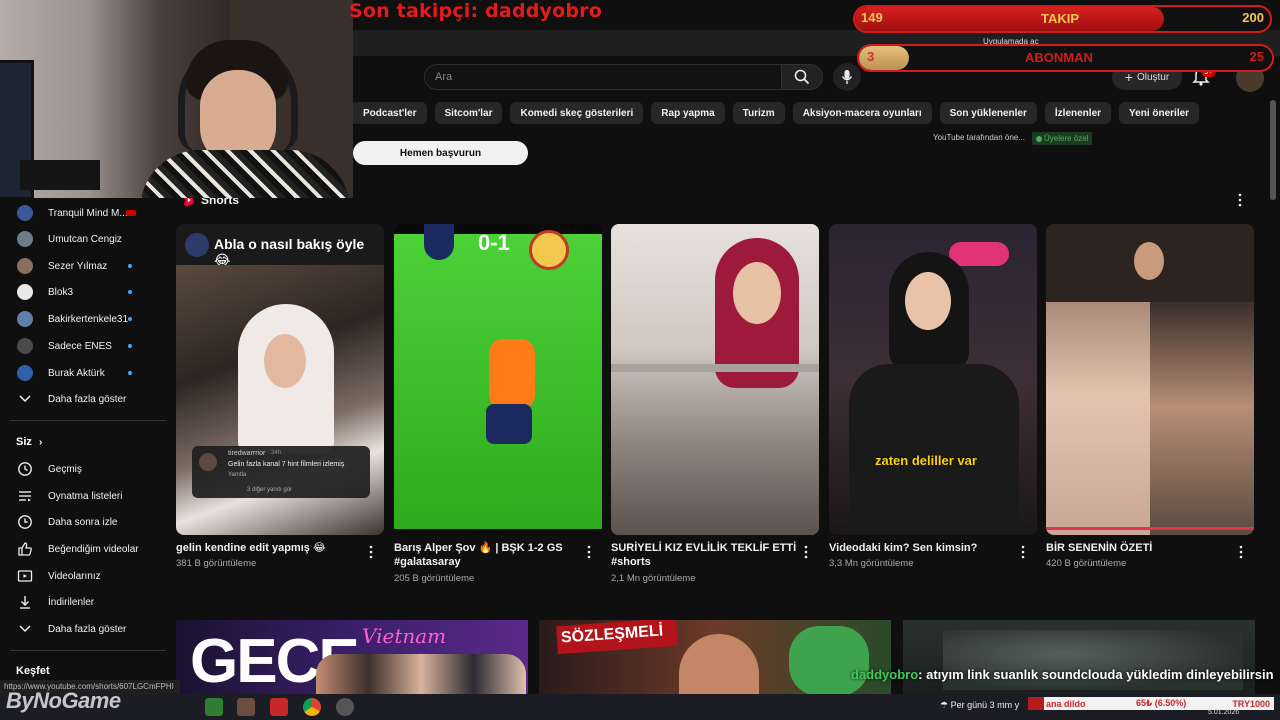 This screenshot has width=1280, height=720. I want to click on sidebar-sub-sadece-enes: Sadece ENES, so click(88, 346).